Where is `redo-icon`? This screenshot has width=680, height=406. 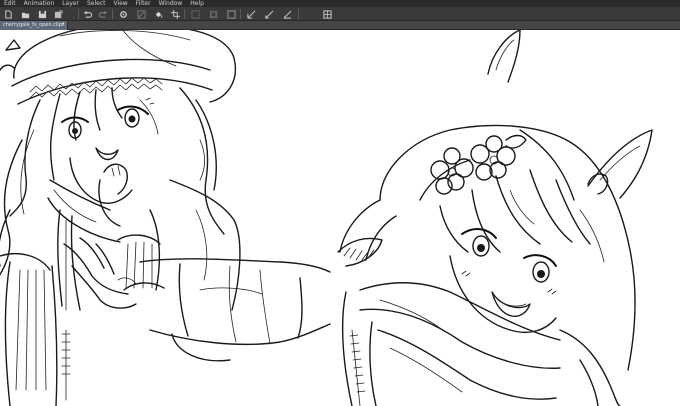
redo-icon is located at coordinates (102, 14).